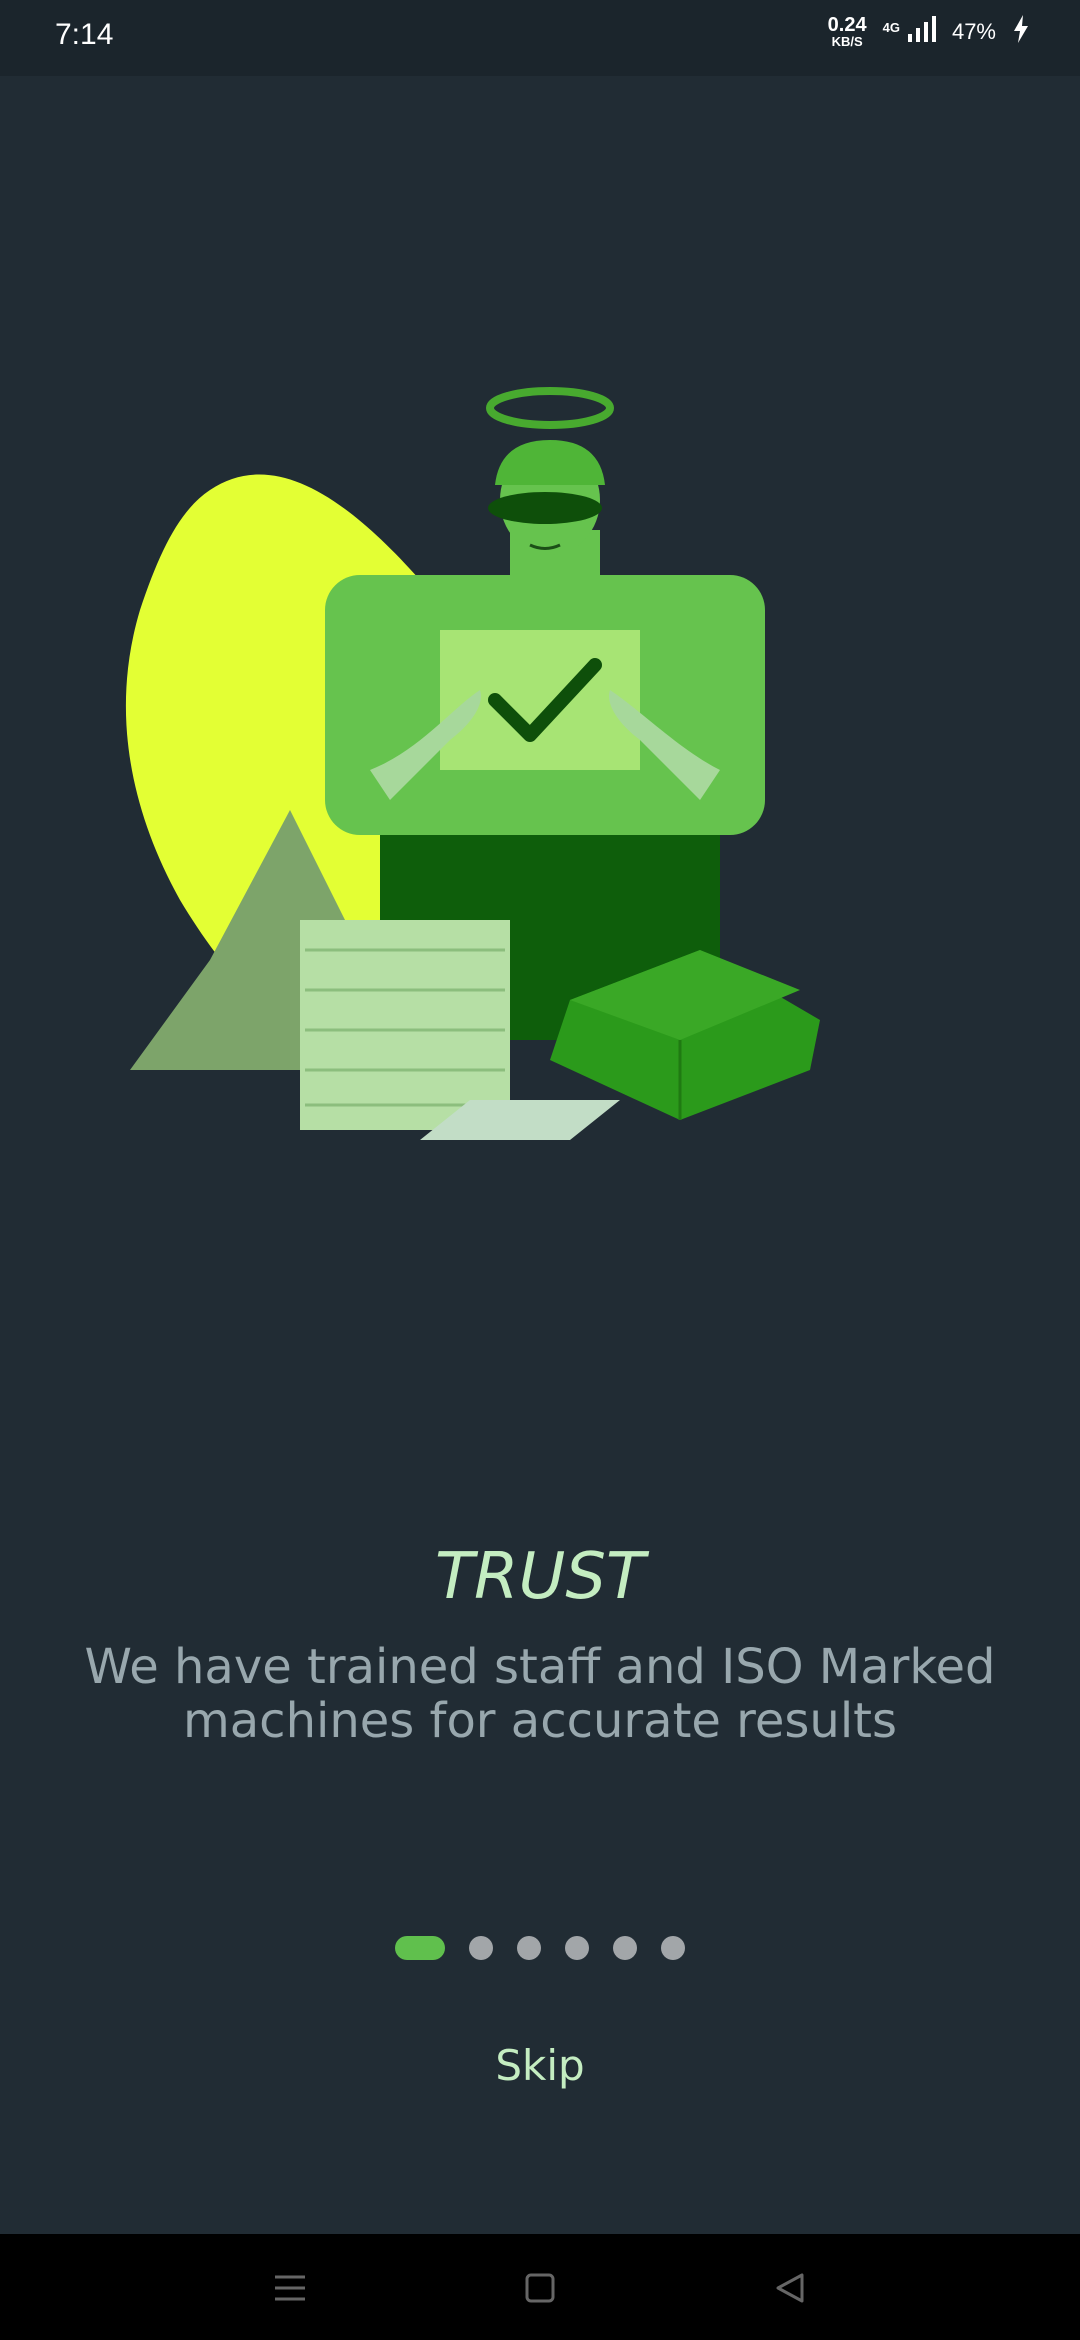 This screenshot has height=2340, width=1080. Describe the element at coordinates (1021, 31) in the screenshot. I see `charging-icon` at that location.